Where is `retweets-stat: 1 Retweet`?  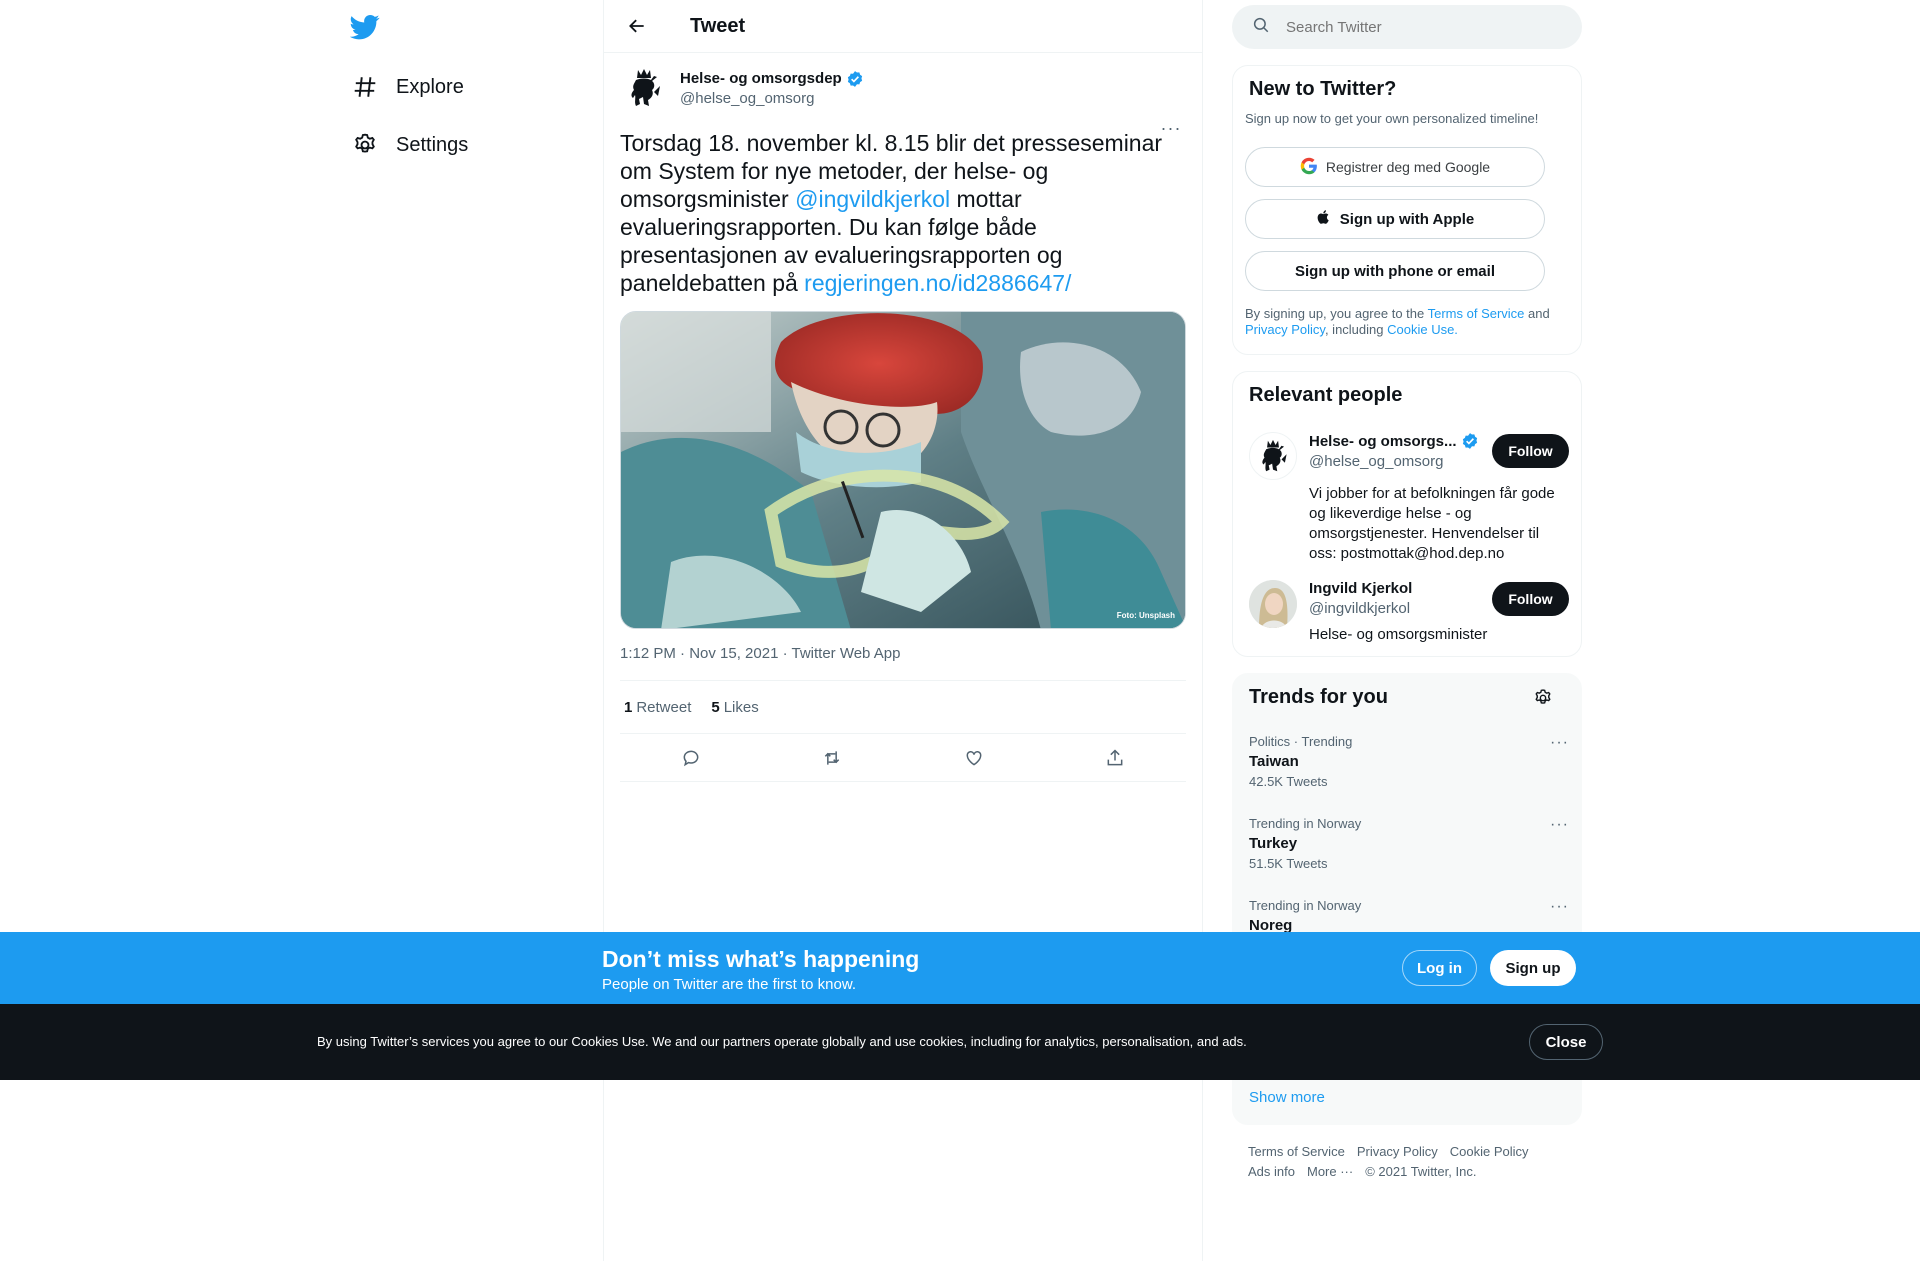 retweets-stat: 1 Retweet is located at coordinates (657, 707).